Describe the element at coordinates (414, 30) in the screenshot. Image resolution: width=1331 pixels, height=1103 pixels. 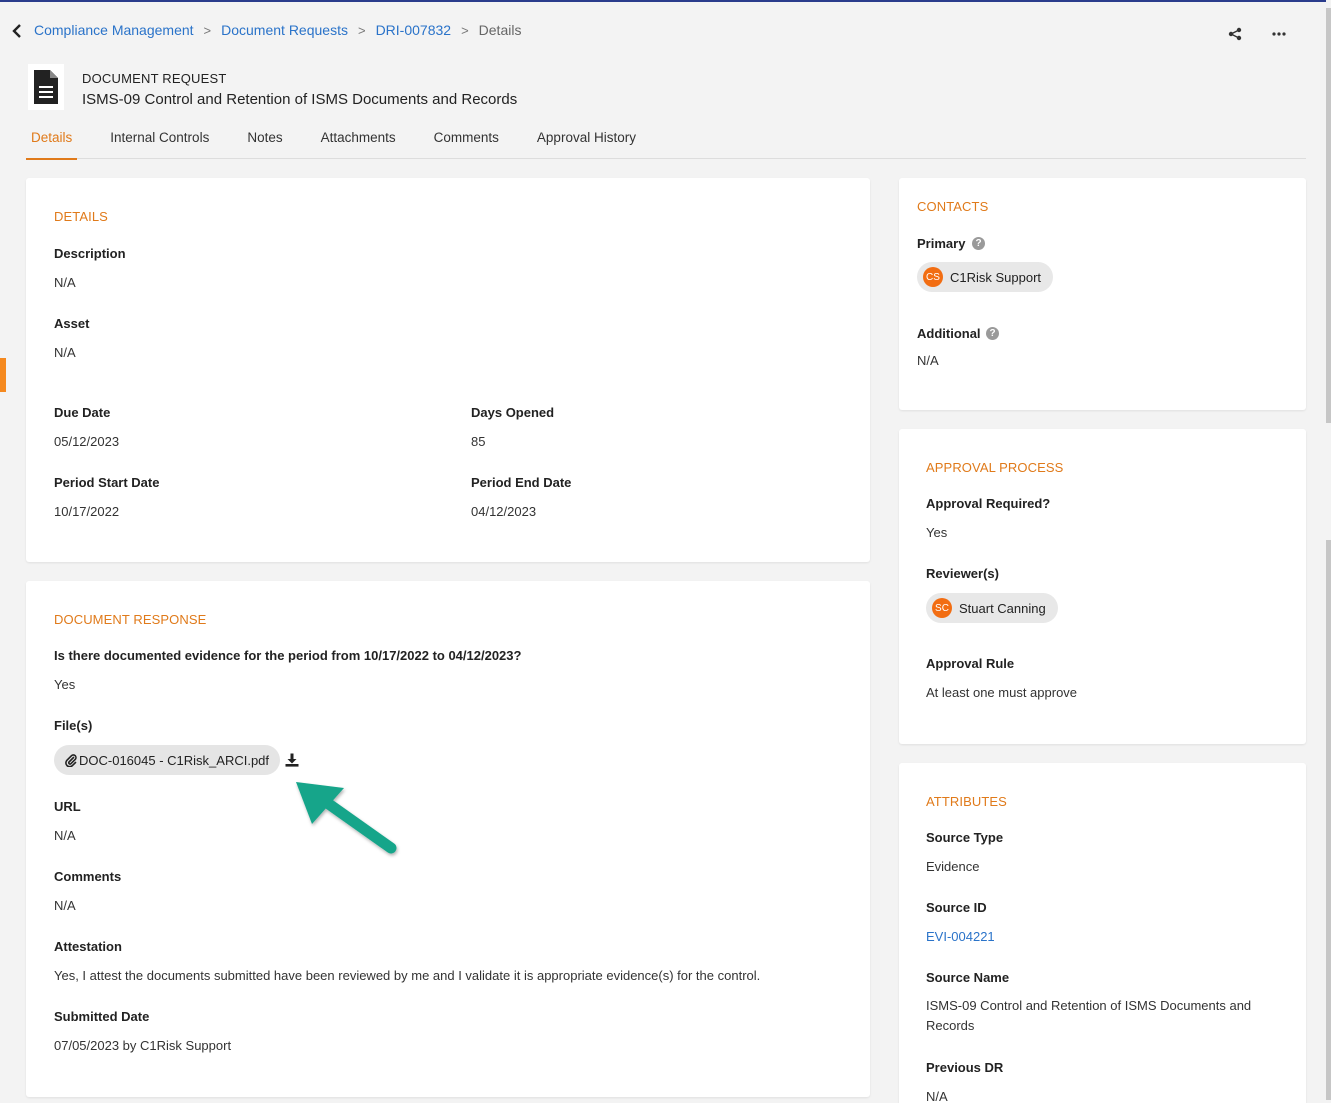
I see `breadcrumb-dri: DRI-007832` at that location.